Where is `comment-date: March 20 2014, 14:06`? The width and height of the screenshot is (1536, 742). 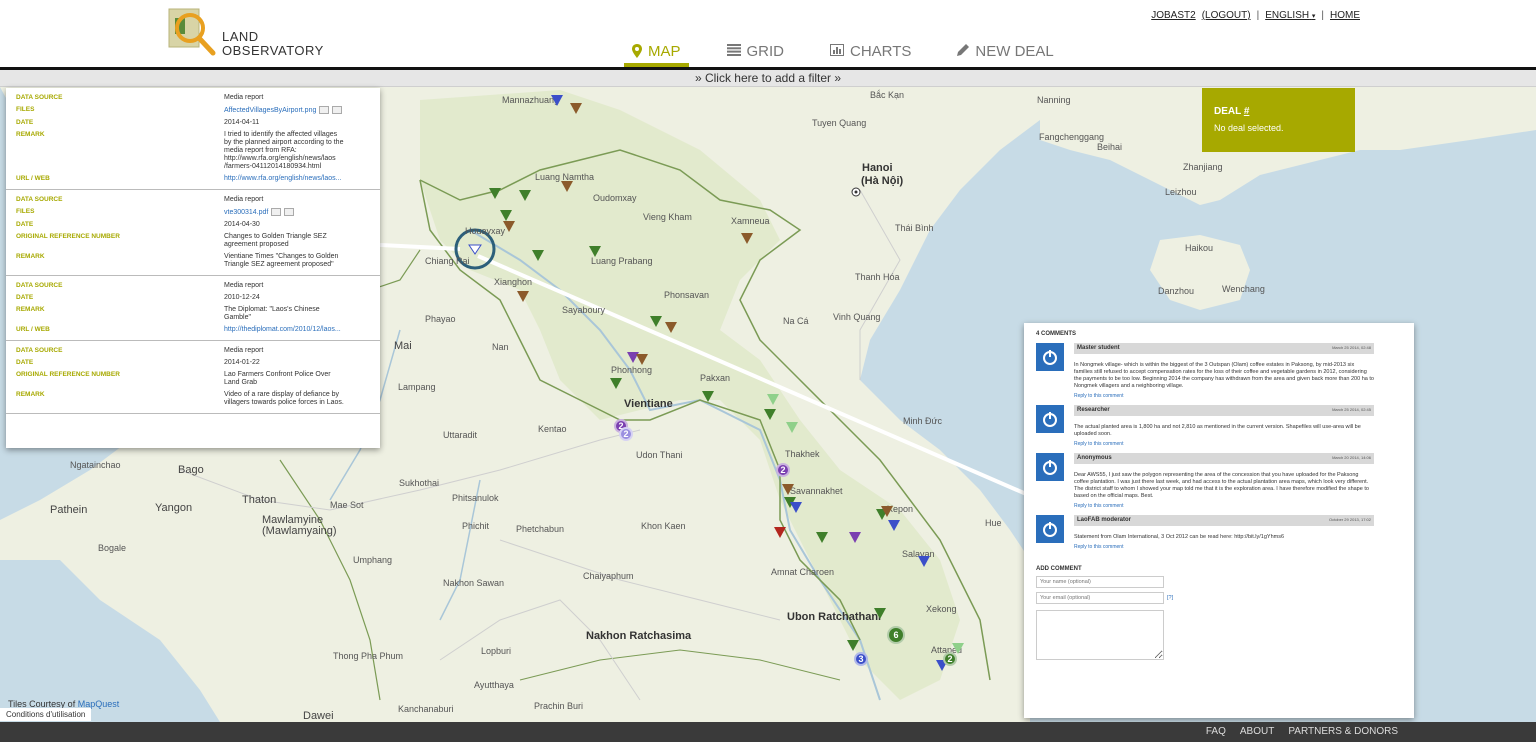
comment-date: March 20 2014, 14:06 is located at coordinates (1351, 457).